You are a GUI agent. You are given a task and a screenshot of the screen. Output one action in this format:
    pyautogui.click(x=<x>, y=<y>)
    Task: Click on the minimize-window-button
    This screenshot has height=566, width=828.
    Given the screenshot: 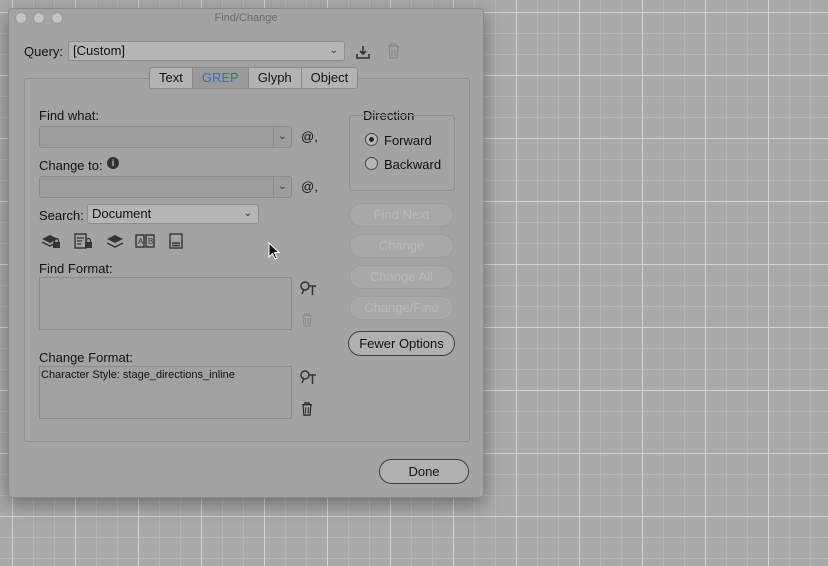 What is the action you would take?
    pyautogui.click(x=39, y=18)
    